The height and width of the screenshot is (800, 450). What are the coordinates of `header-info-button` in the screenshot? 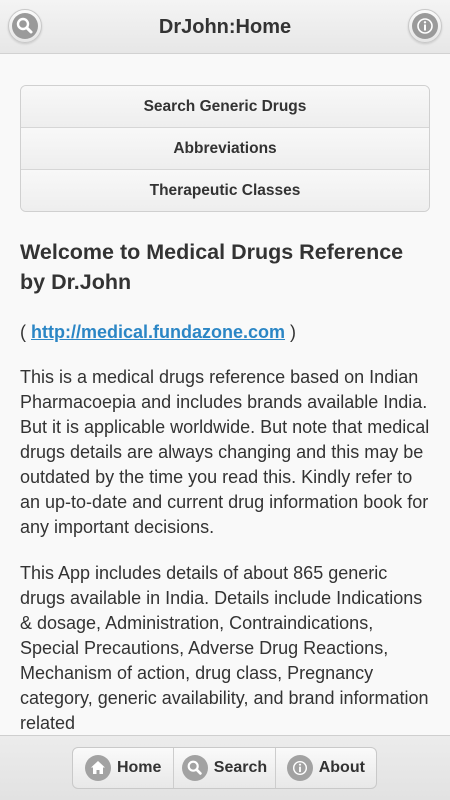 It's located at (425, 26).